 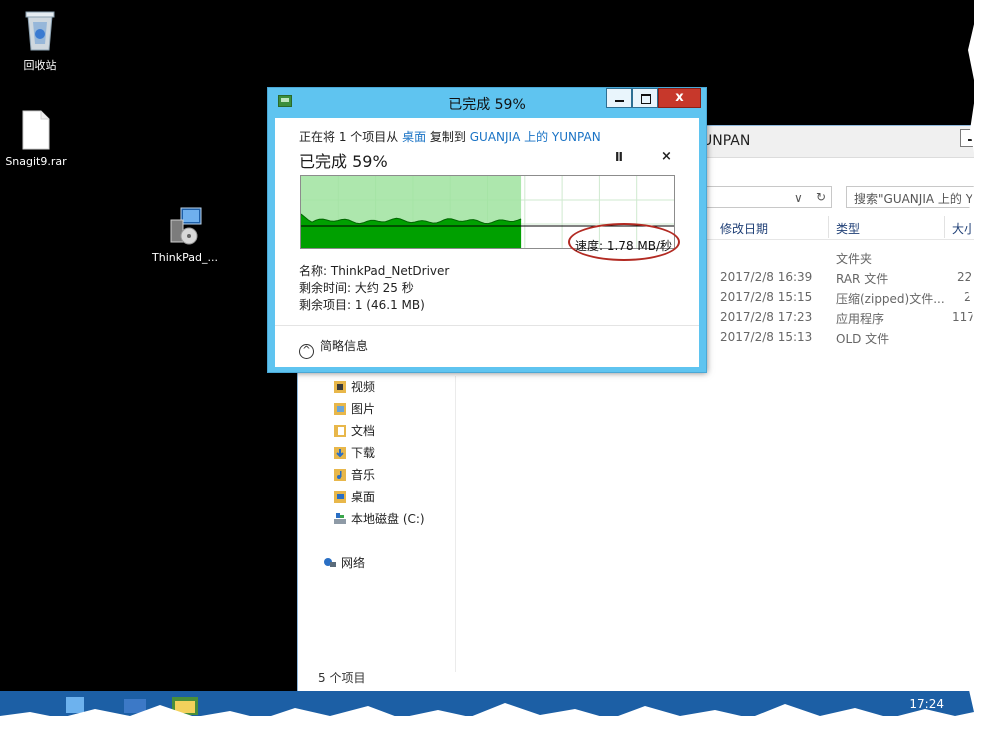 What do you see at coordinates (36, 130) in the screenshot?
I see `file-icon` at bounding box center [36, 130].